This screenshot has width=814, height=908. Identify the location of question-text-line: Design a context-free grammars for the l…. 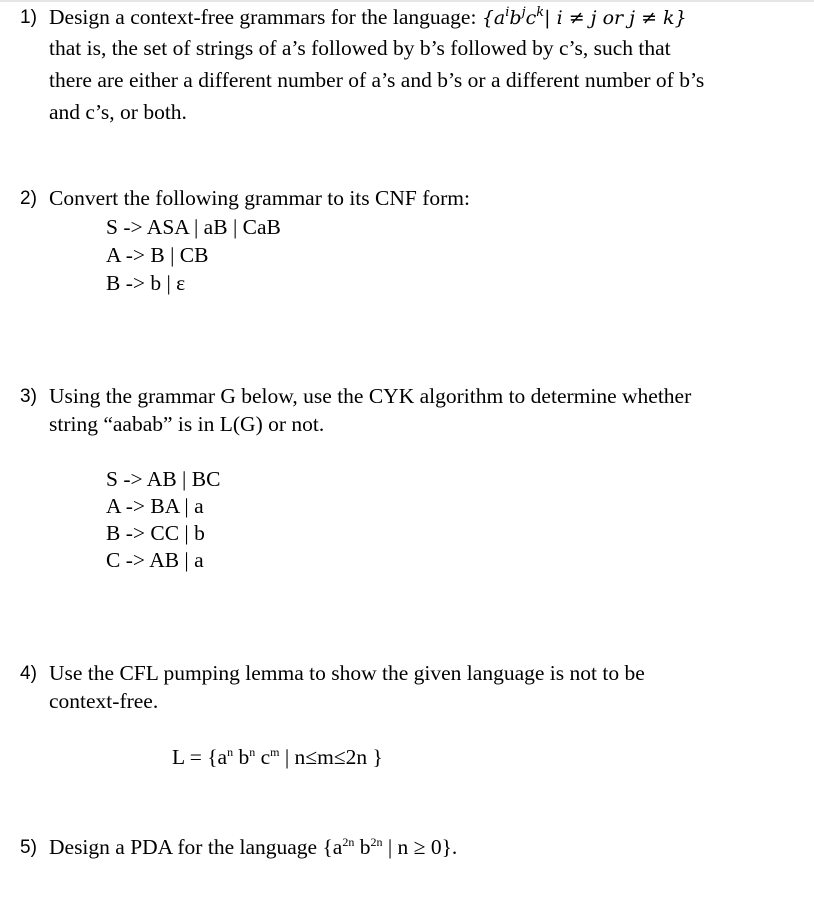
(368, 17).